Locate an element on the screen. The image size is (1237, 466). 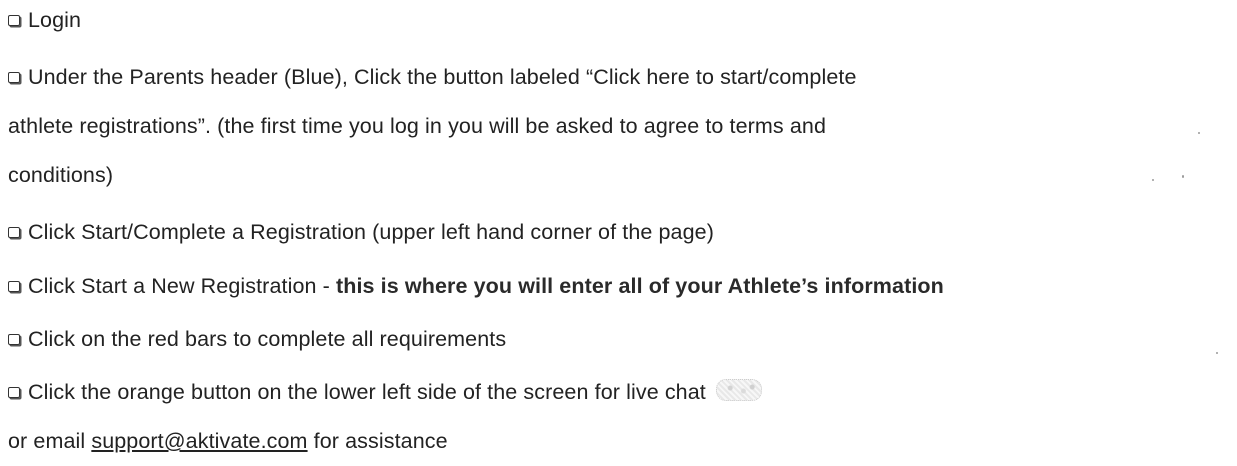
live-chat-icon is located at coordinates (738, 390).